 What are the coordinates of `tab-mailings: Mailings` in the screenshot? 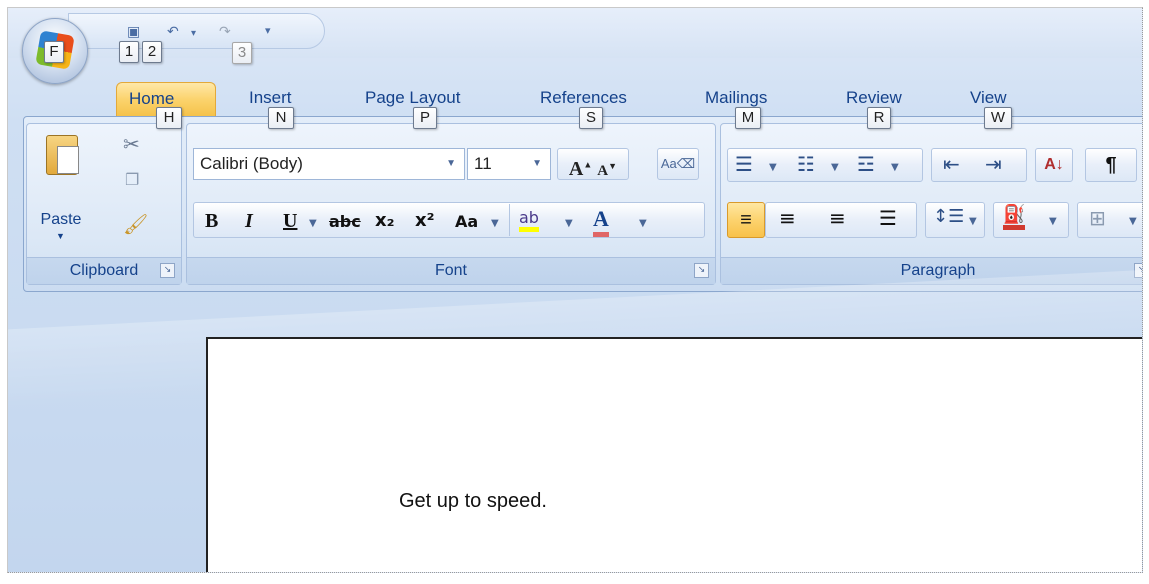 It's located at (736, 98).